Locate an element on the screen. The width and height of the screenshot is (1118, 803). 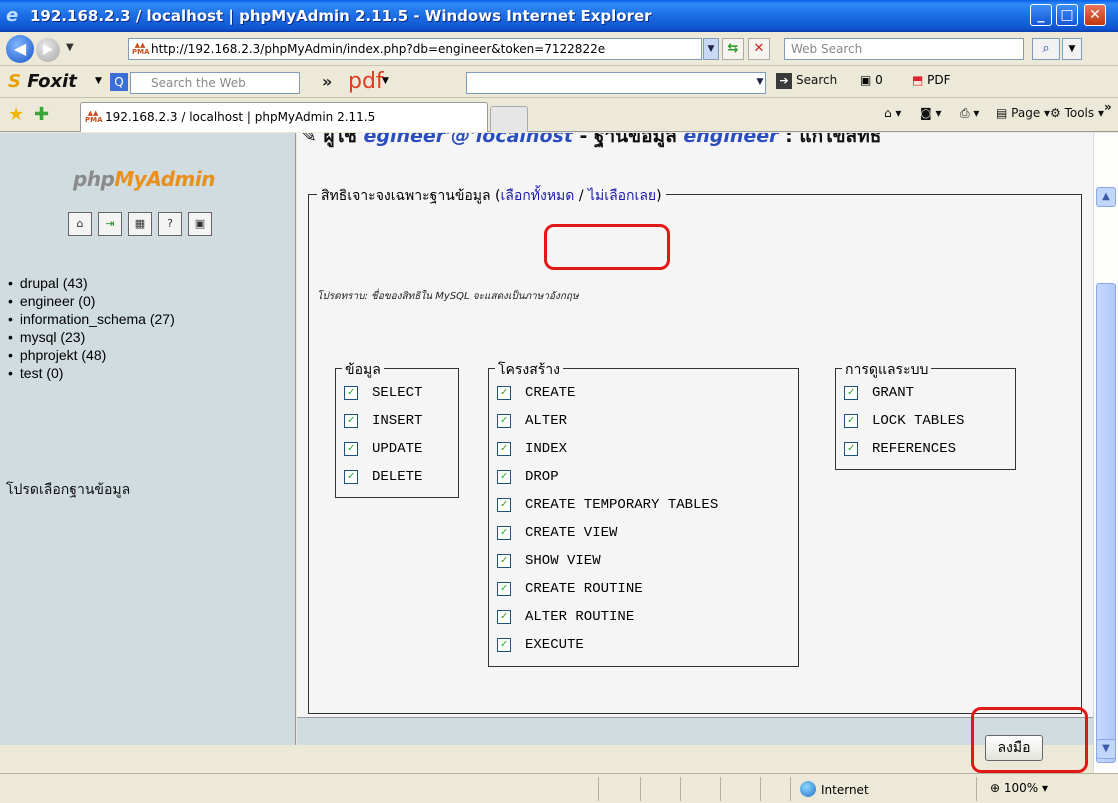
close-button: ✕ is located at coordinates (1095, 15).